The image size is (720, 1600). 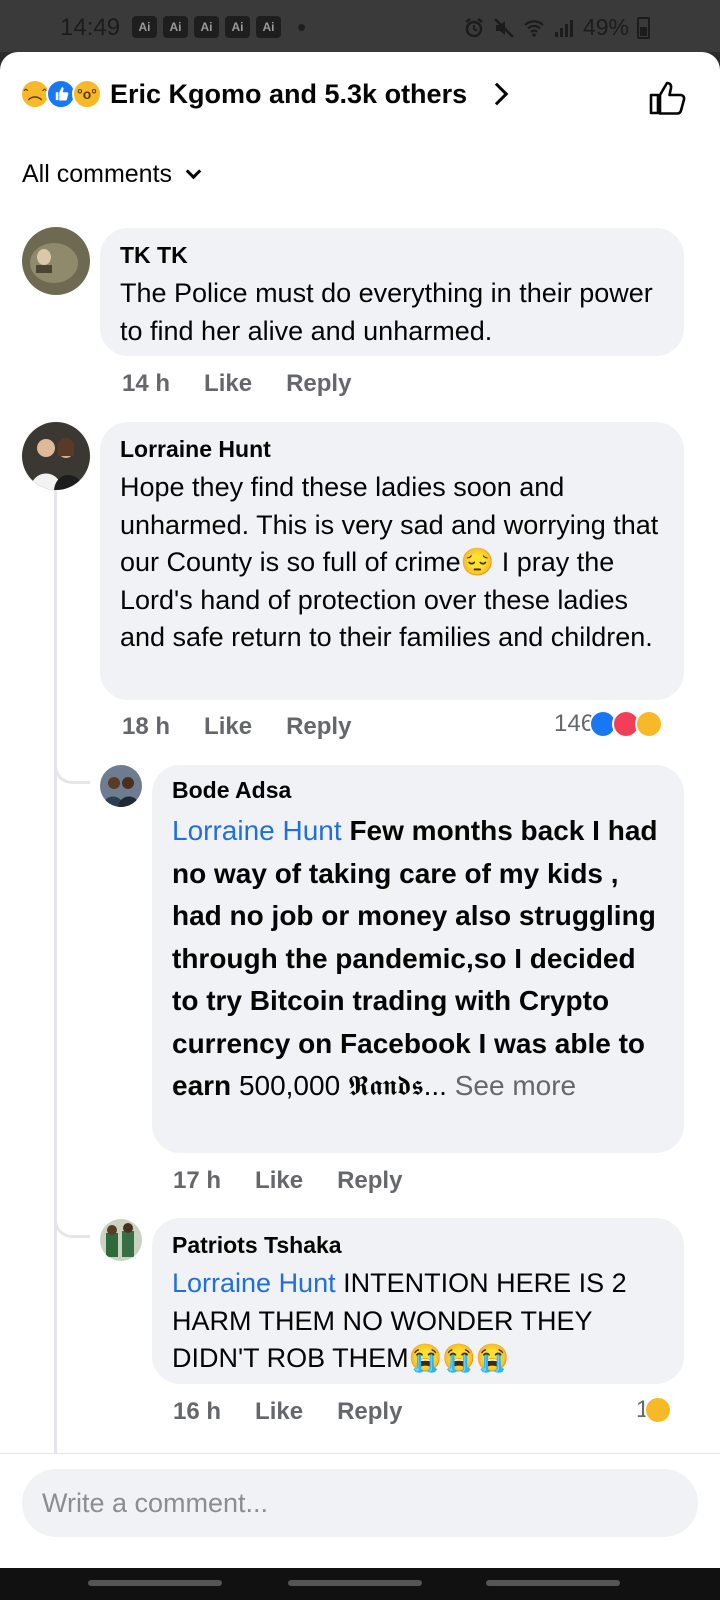 I want to click on reaction-emoji-stack: ˆ︵ˆ °o°, so click(x=61, y=94).